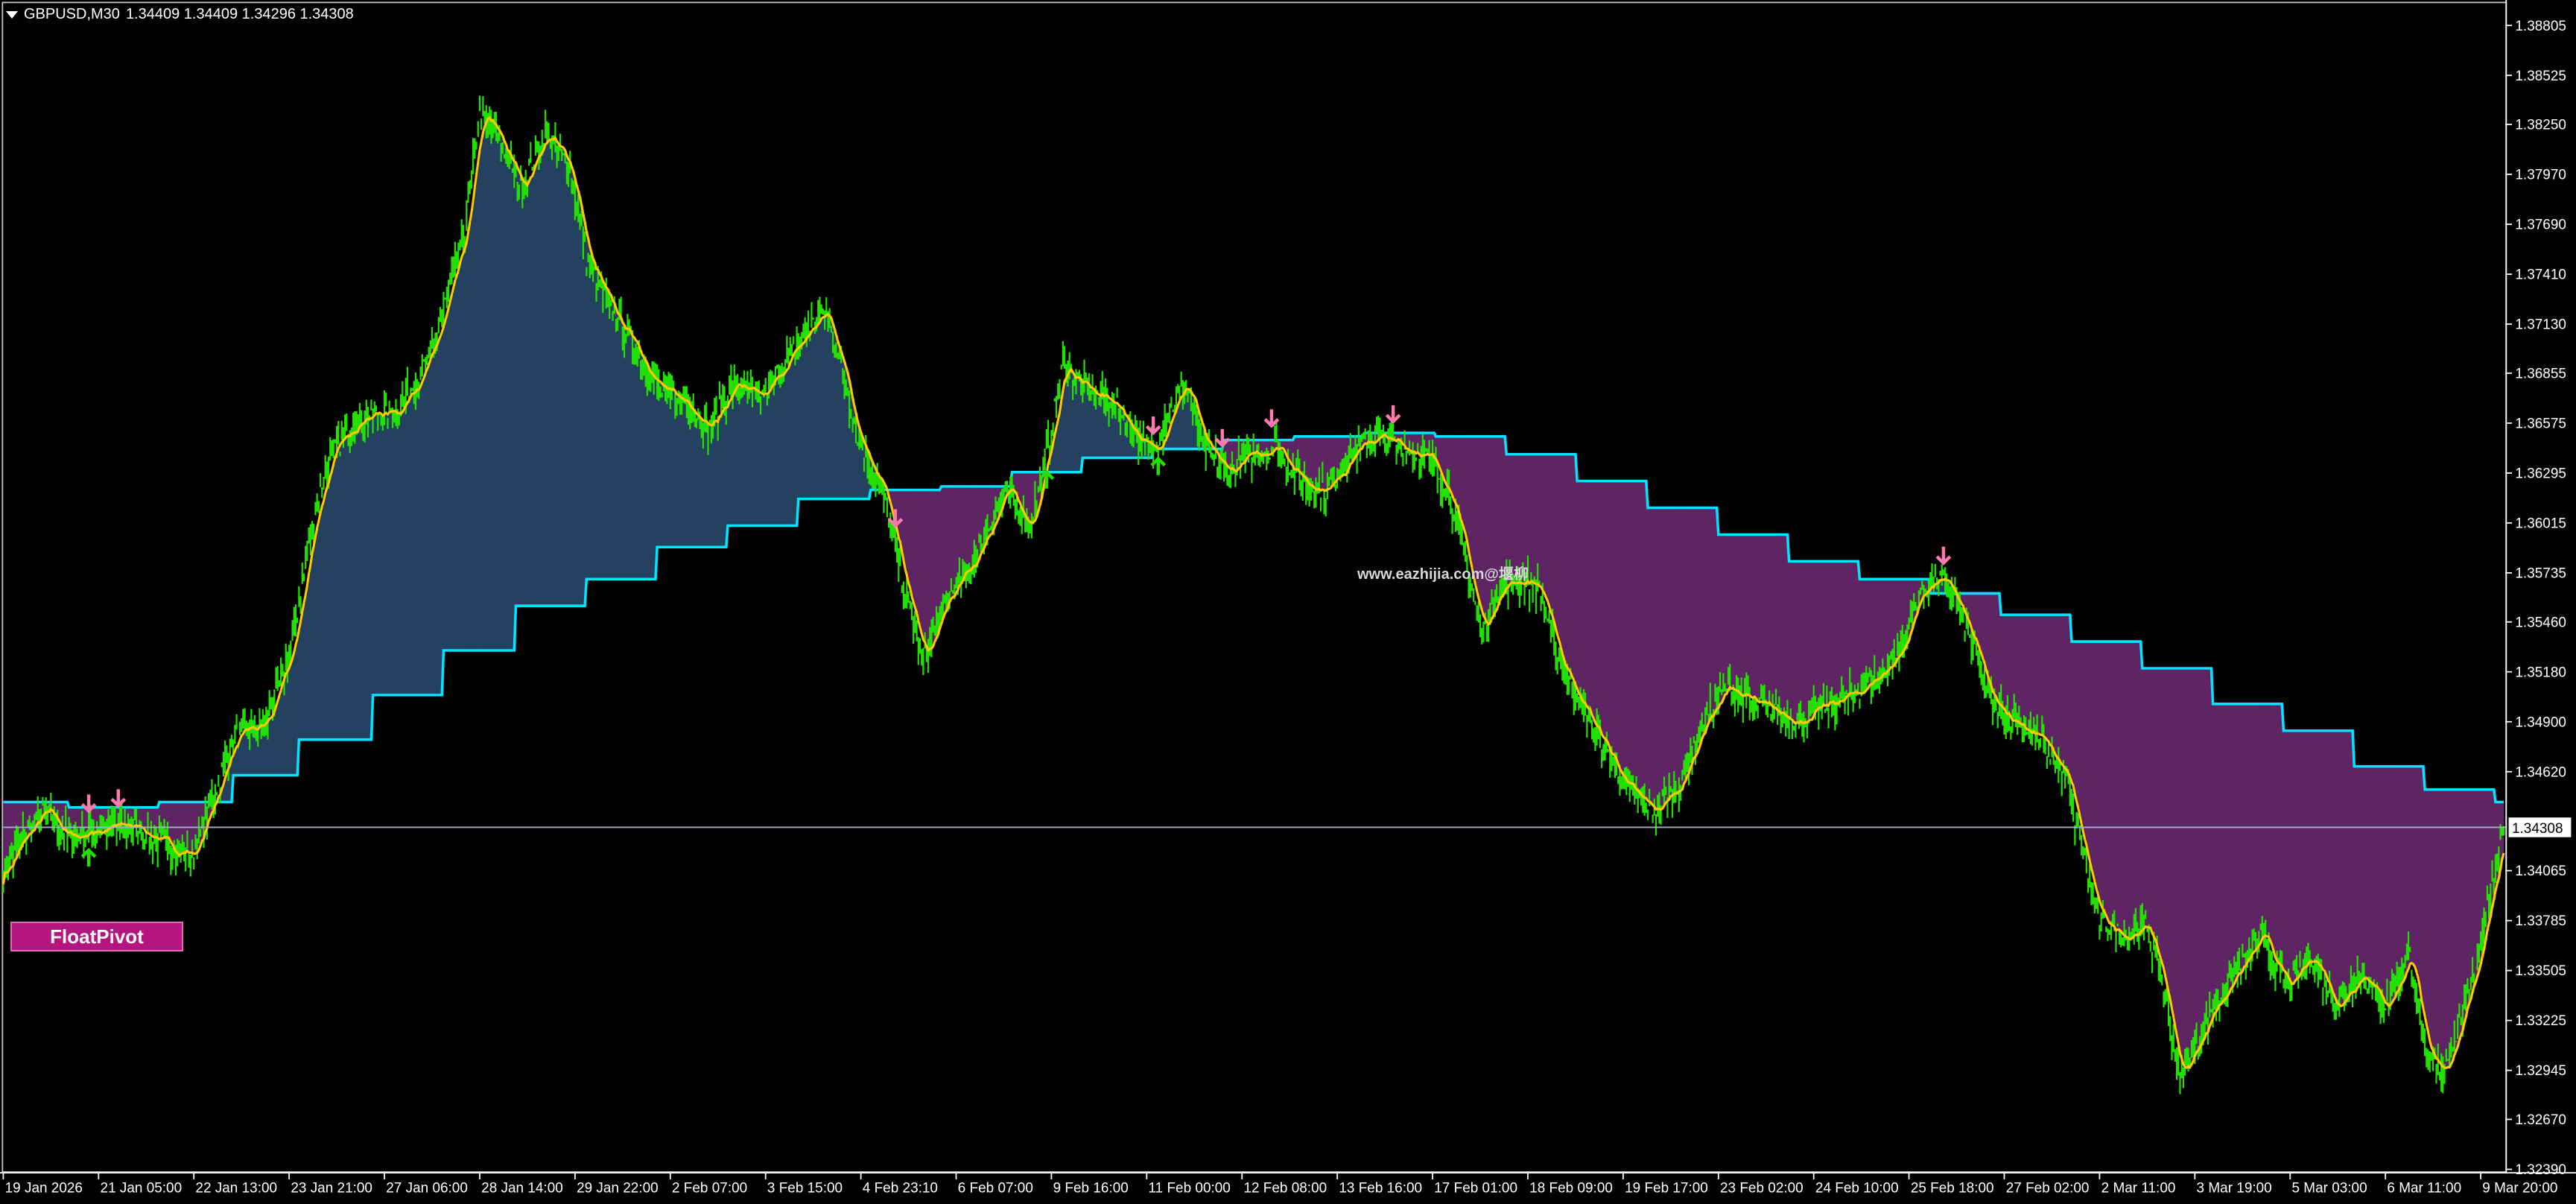 This screenshot has width=2576, height=1204. I want to click on x-tick-label: 13 Feb 16:00, so click(1381, 1189).